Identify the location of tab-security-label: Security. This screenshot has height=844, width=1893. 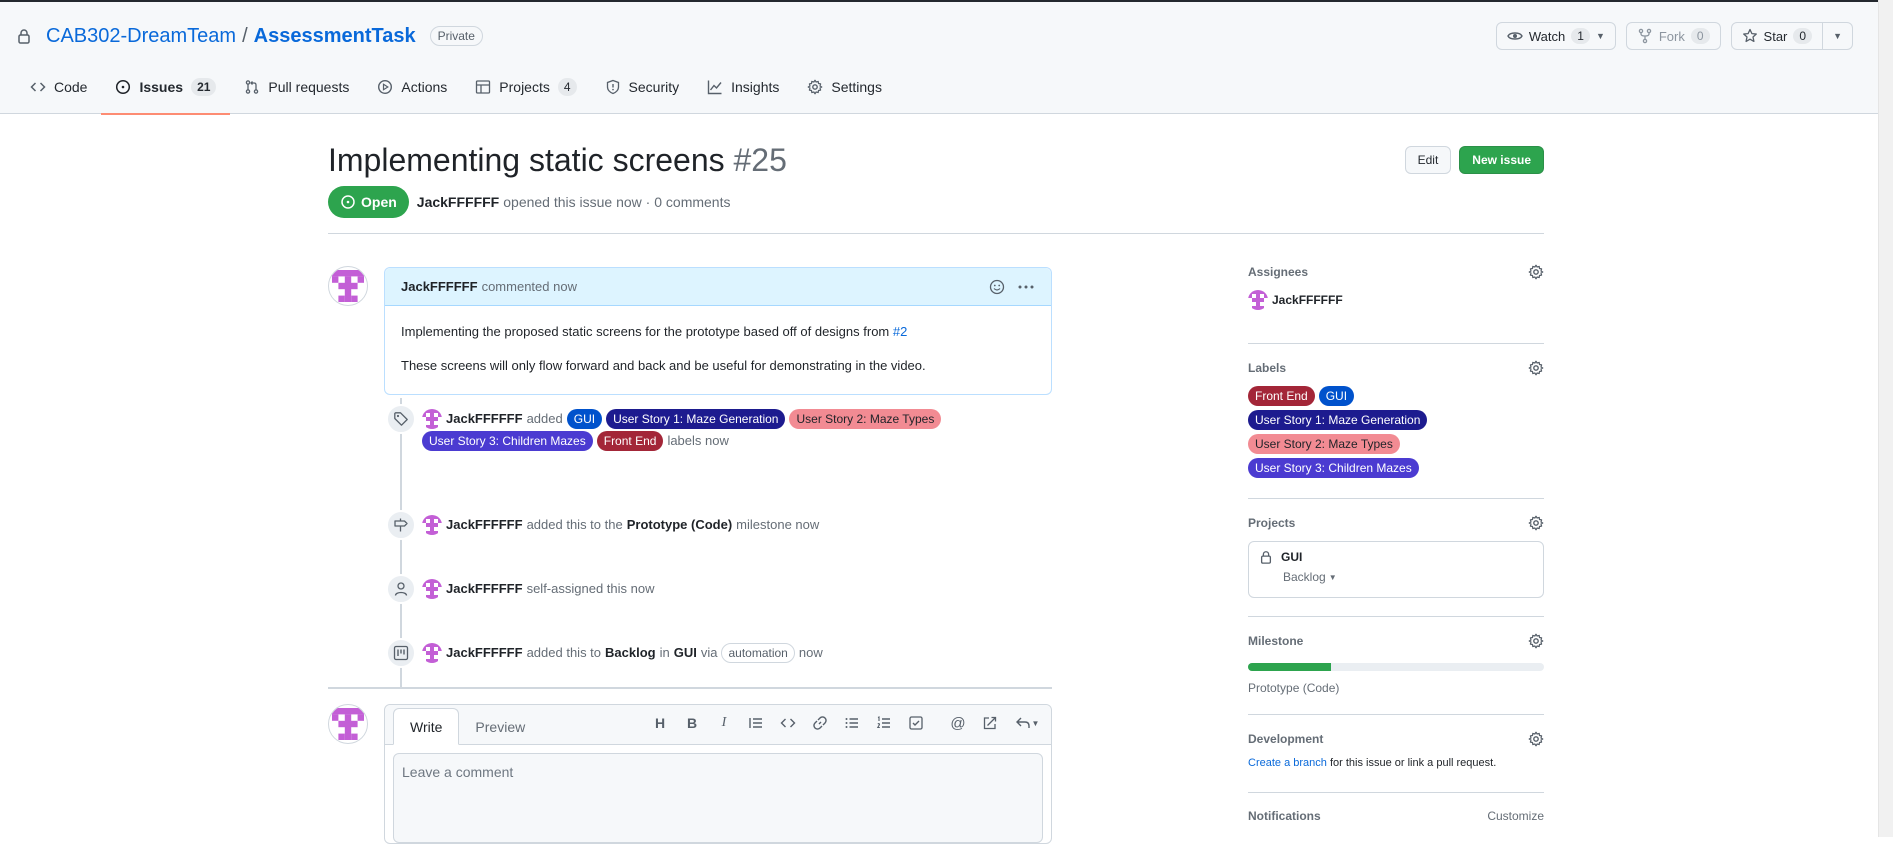
(654, 87).